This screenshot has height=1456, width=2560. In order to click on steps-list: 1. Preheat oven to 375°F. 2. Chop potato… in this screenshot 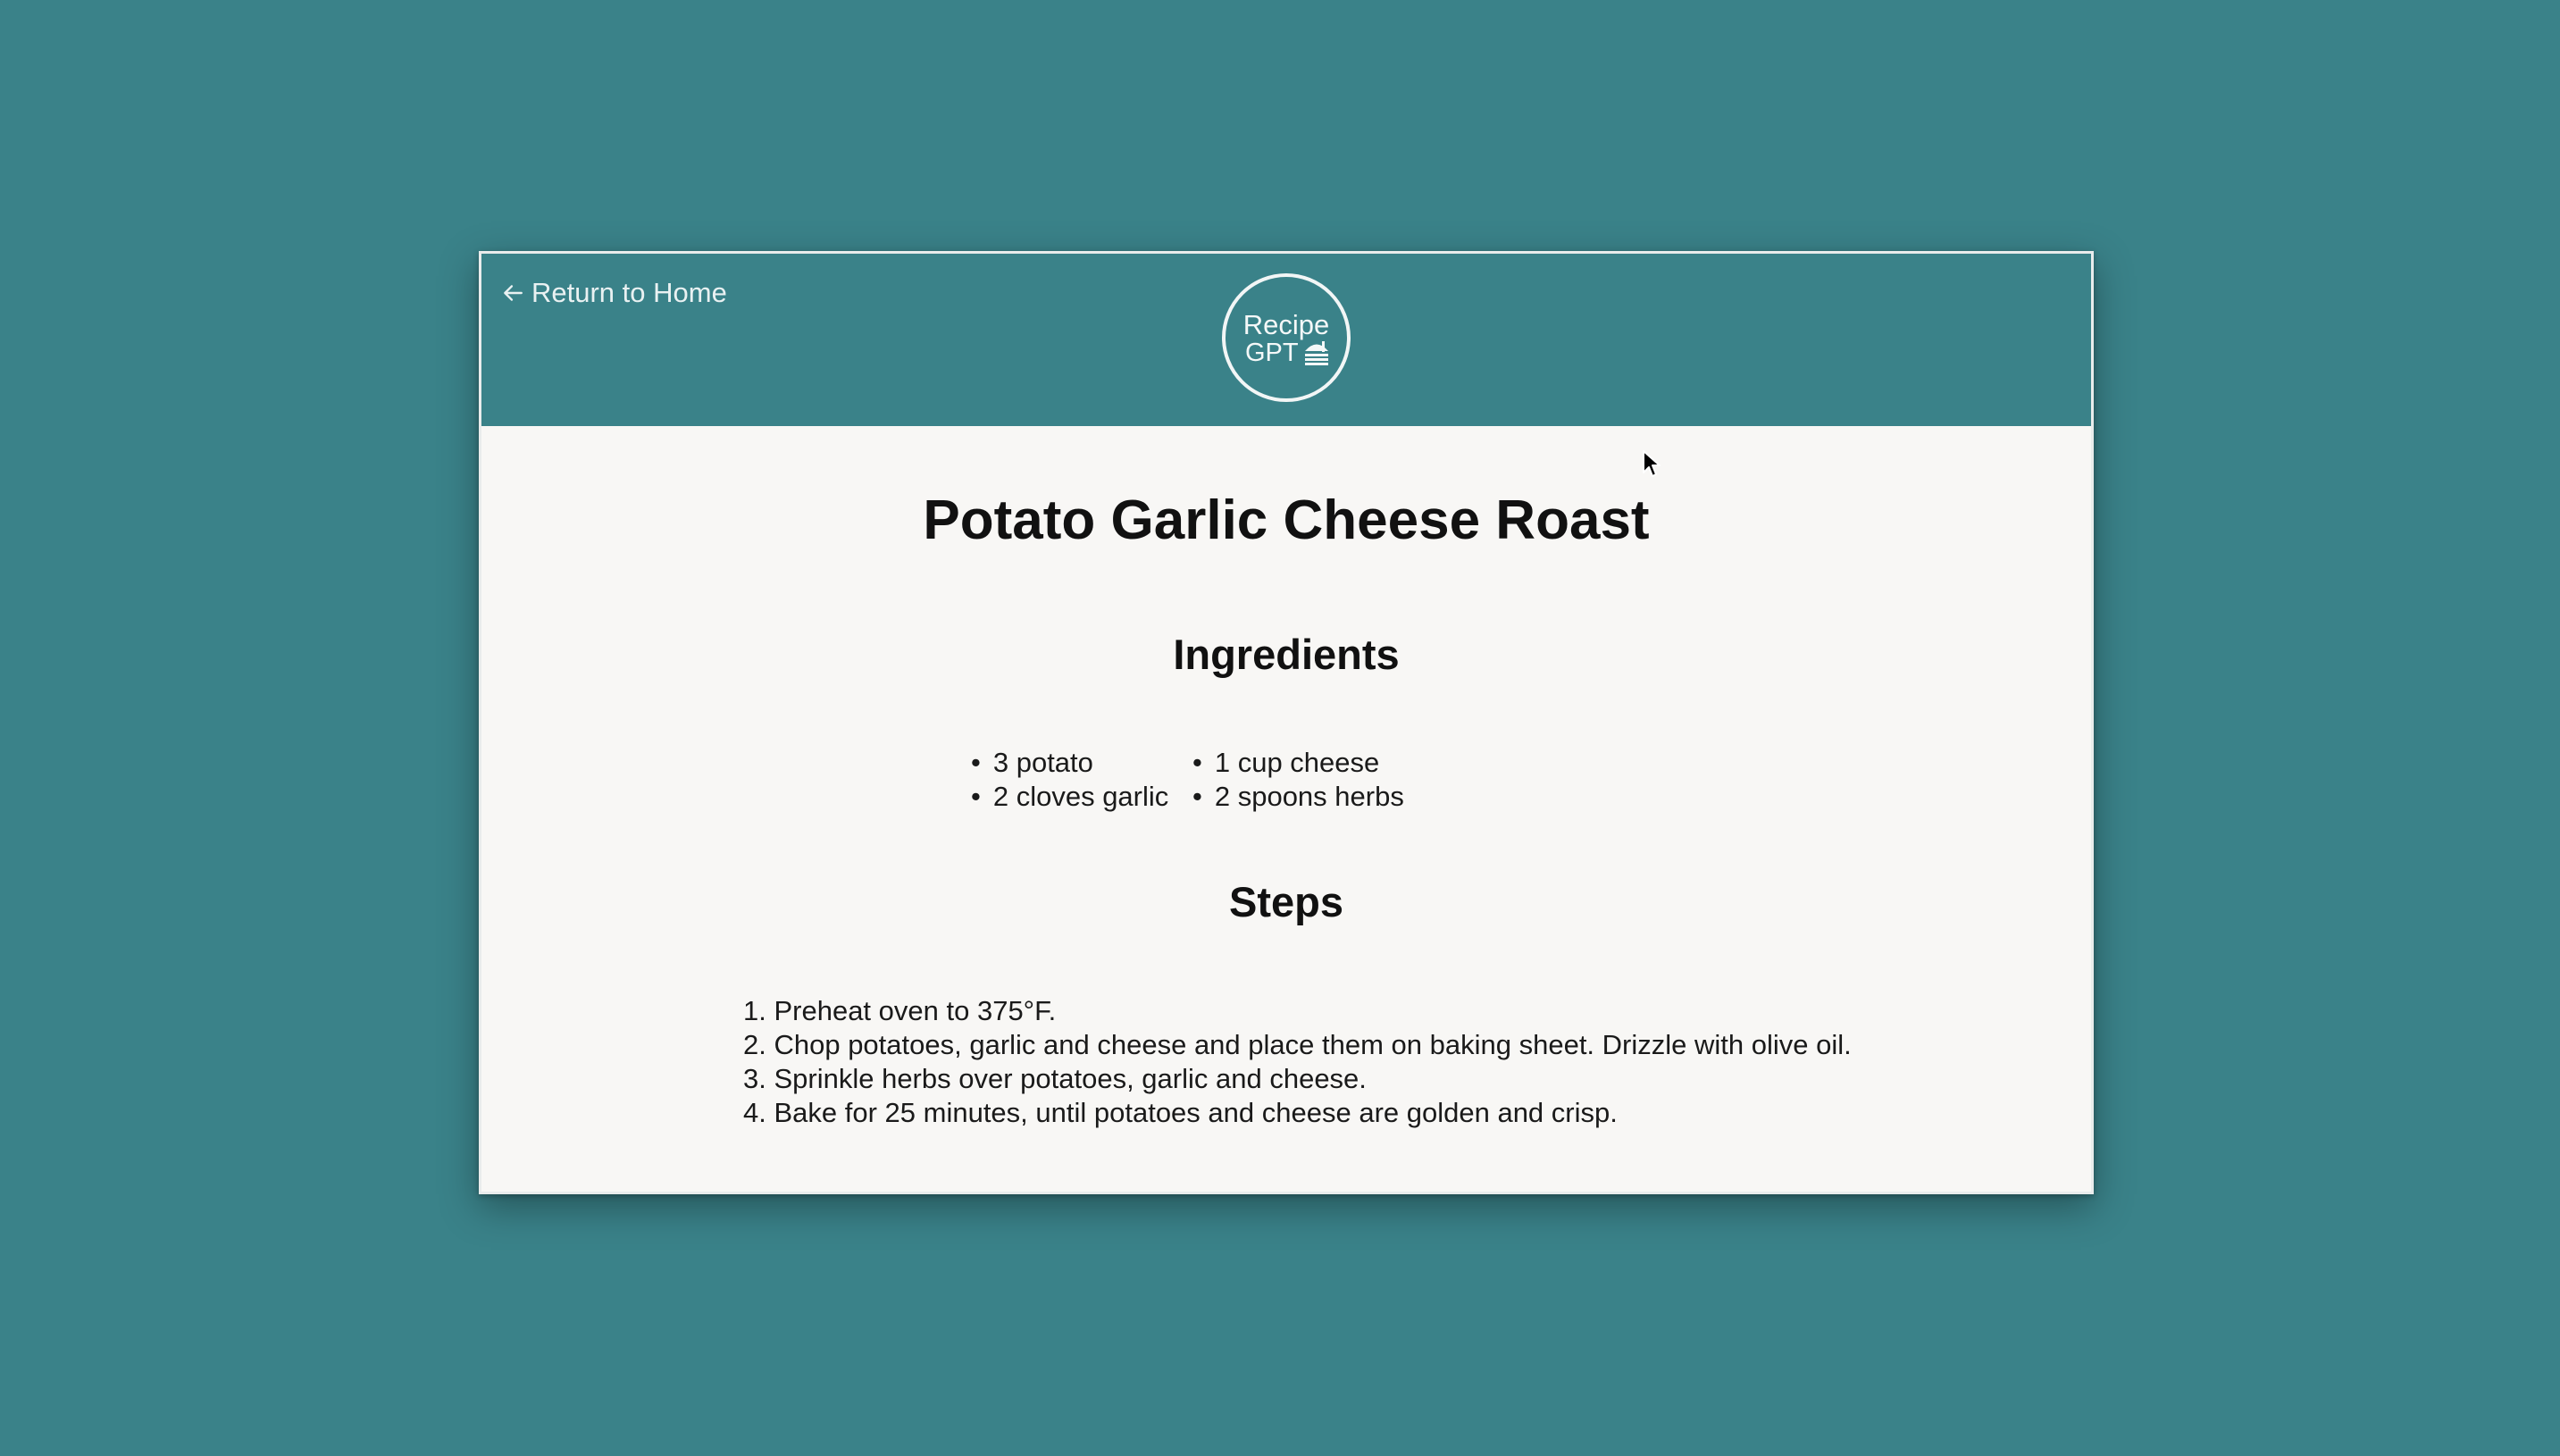, I will do `click(1298, 1062)`.